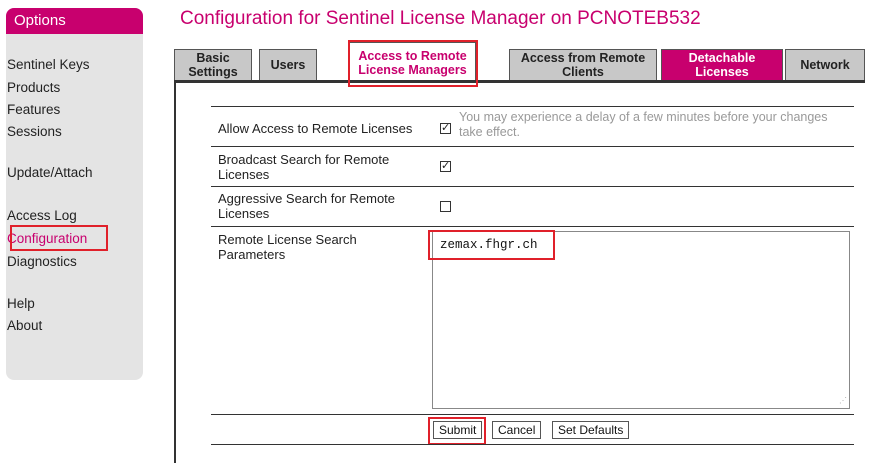  What do you see at coordinates (722, 64) in the screenshot?
I see `tab-detachable-licenses: Detachable Licenses` at bounding box center [722, 64].